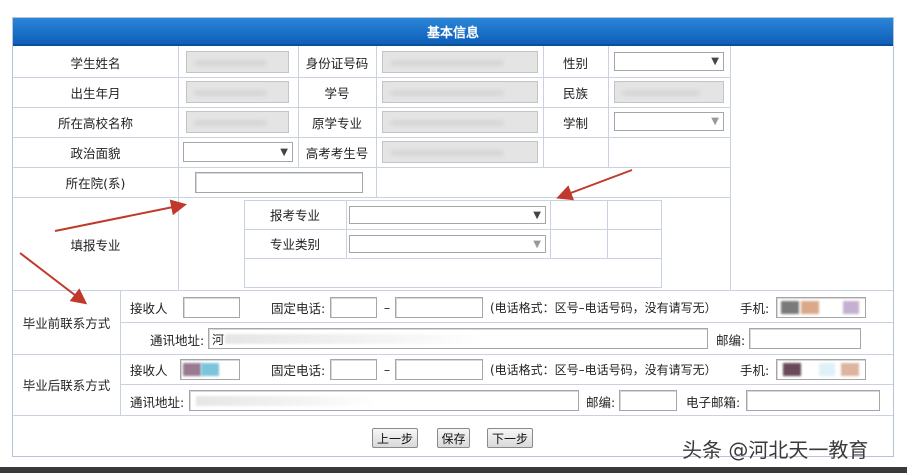 The height and width of the screenshot is (473, 907). I want to click on arrow-to-contact, so click(53, 278).